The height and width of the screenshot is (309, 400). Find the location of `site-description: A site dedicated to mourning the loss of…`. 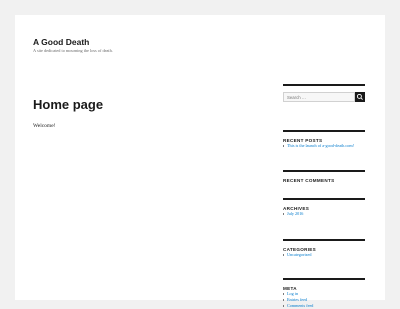

site-description: A site dedicated to mourning the loss of… is located at coordinates (73, 50).